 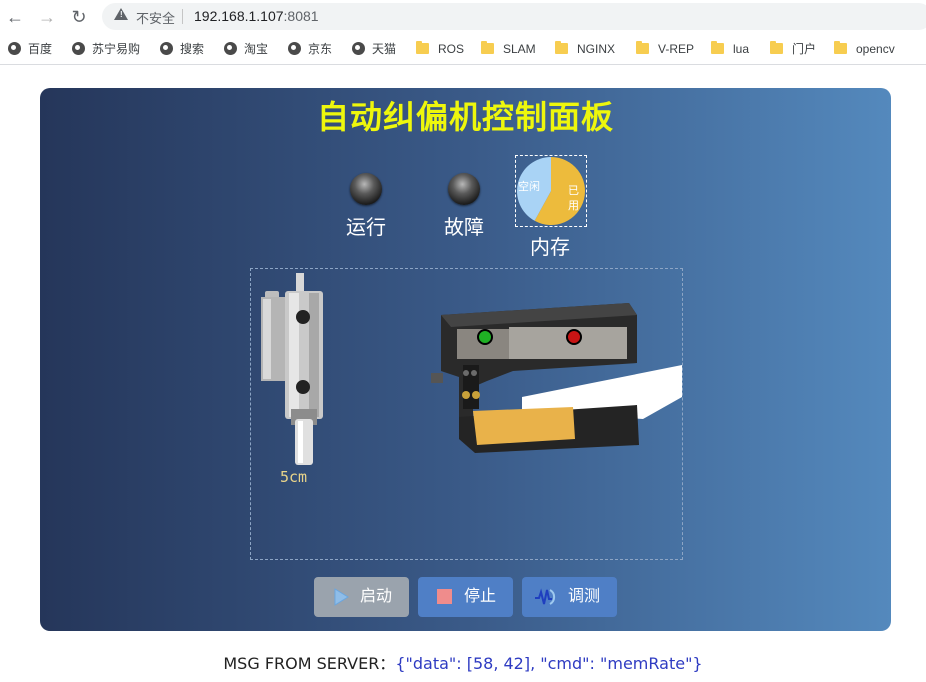 I want to click on address-separator, so click(x=182, y=16).